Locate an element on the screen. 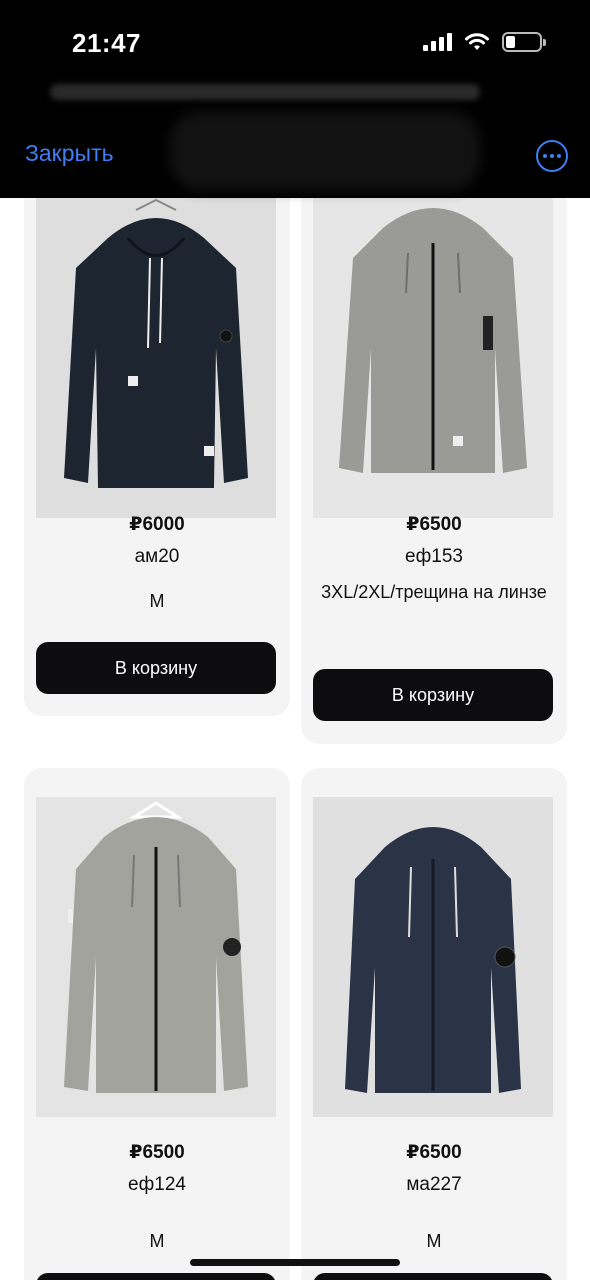 Image resolution: width=590 pixels, height=1280 pixels. wifi-icon is located at coordinates (477, 41).